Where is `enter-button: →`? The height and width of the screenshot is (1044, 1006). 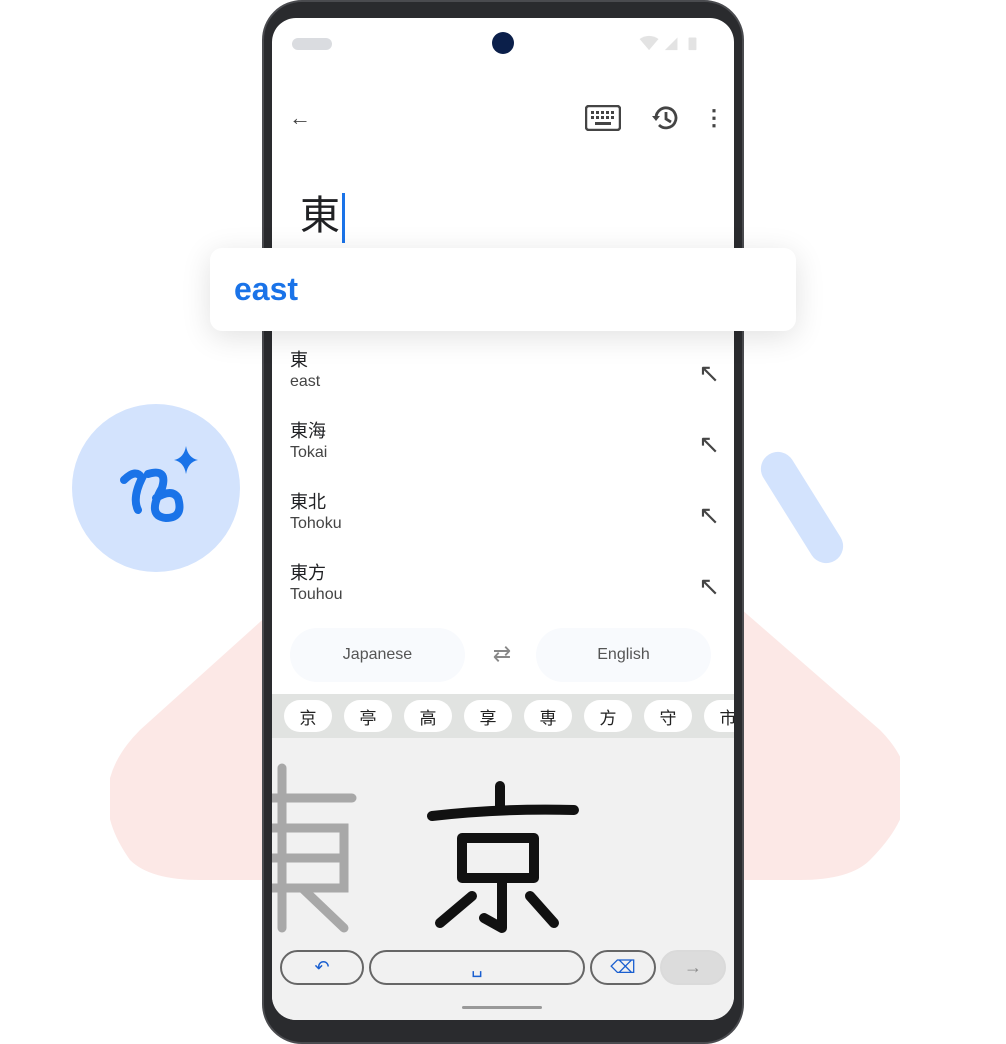 enter-button: → is located at coordinates (693, 967).